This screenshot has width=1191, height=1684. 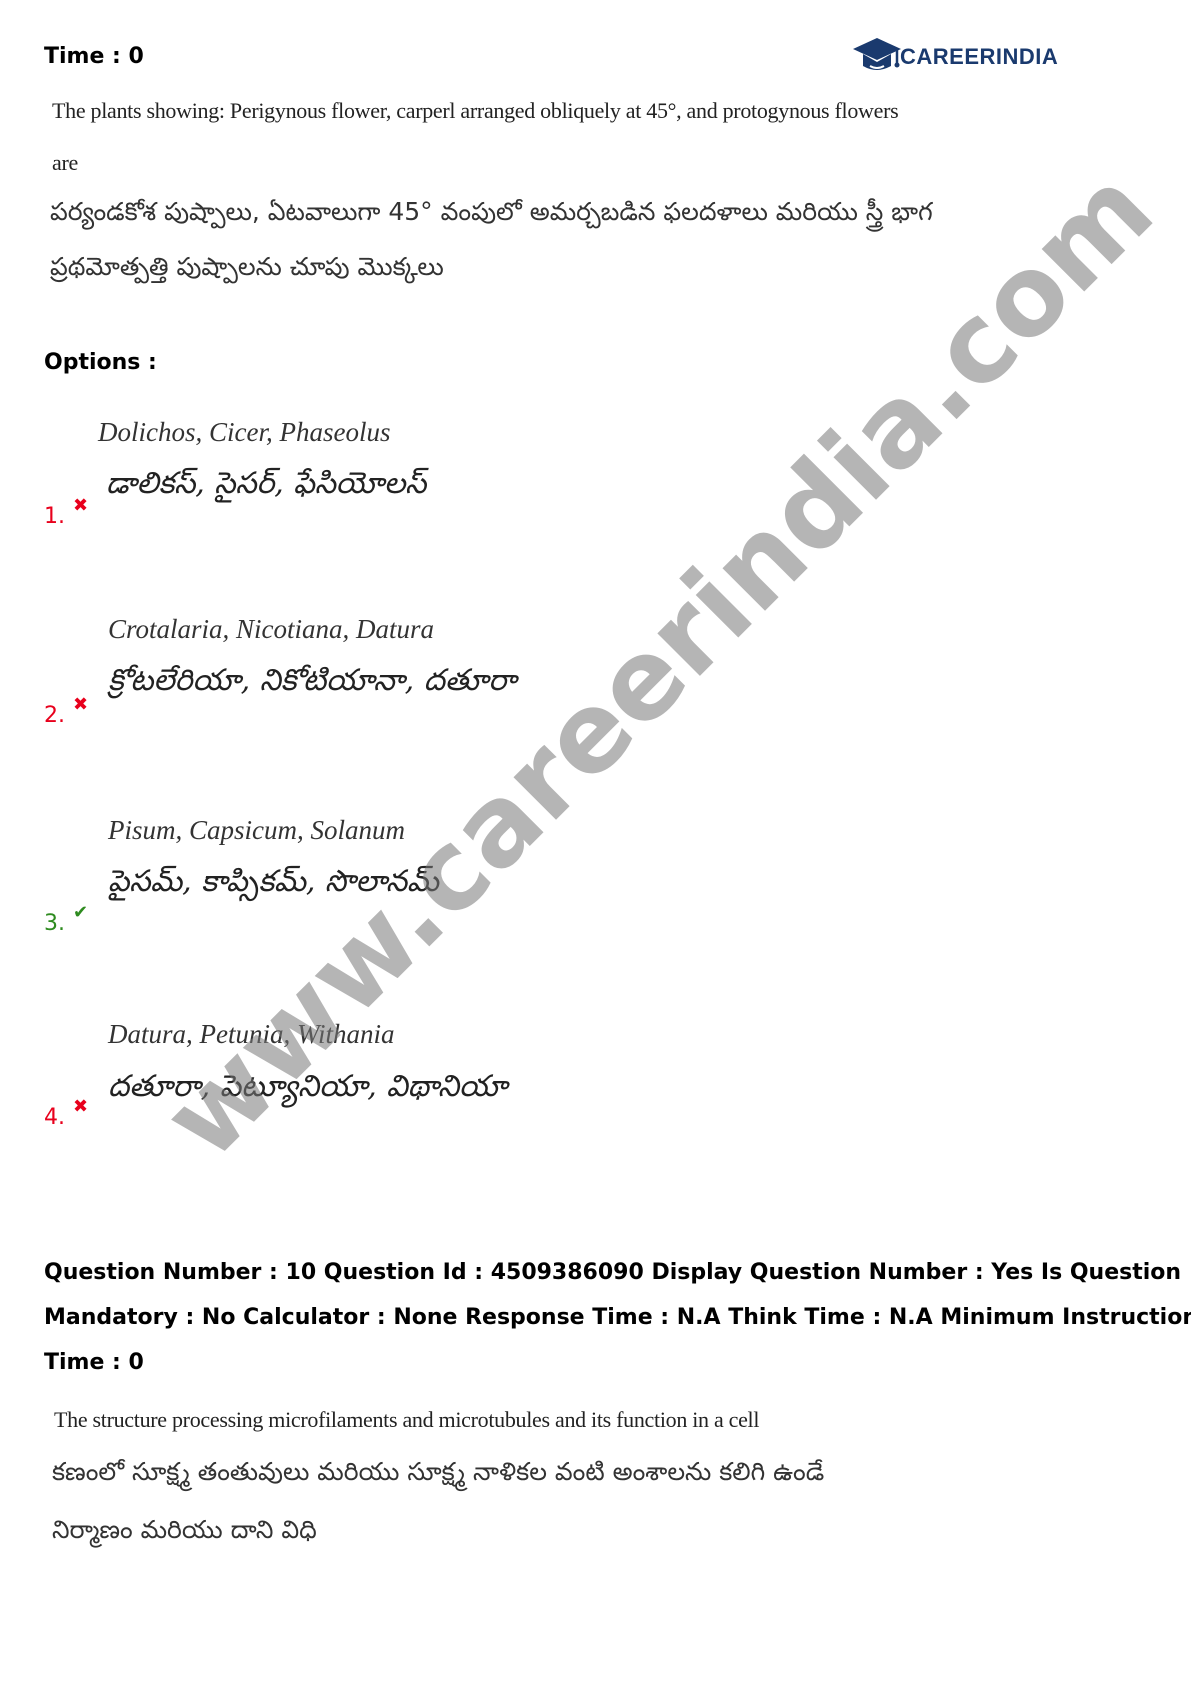 I want to click on option-1-english: Dolichos, Cicer, Phaseolus, so click(x=244, y=432).